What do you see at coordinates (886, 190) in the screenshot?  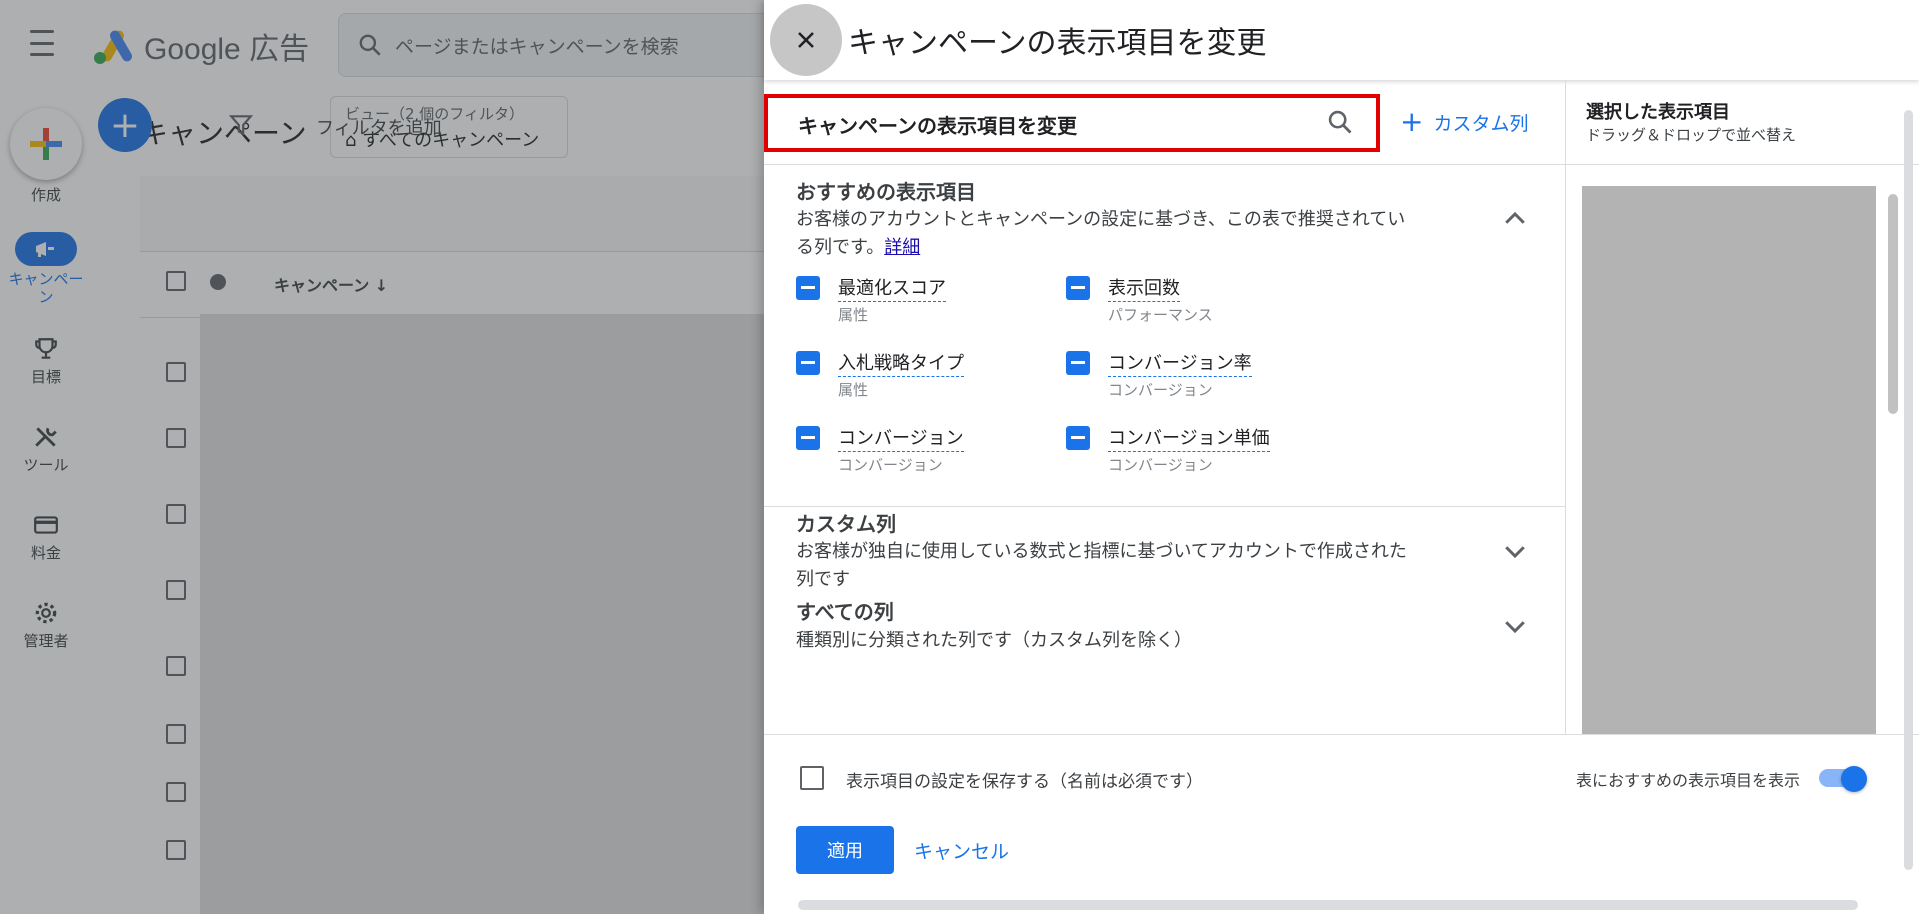 I see `recommended-section-title: おすすめの表示項目` at bounding box center [886, 190].